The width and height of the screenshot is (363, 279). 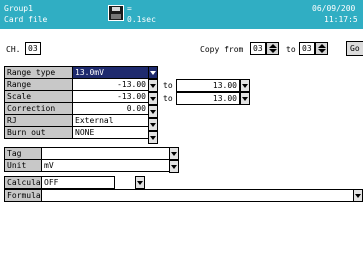 What do you see at coordinates (33, 48) in the screenshot?
I see `channel-field: 03` at bounding box center [33, 48].